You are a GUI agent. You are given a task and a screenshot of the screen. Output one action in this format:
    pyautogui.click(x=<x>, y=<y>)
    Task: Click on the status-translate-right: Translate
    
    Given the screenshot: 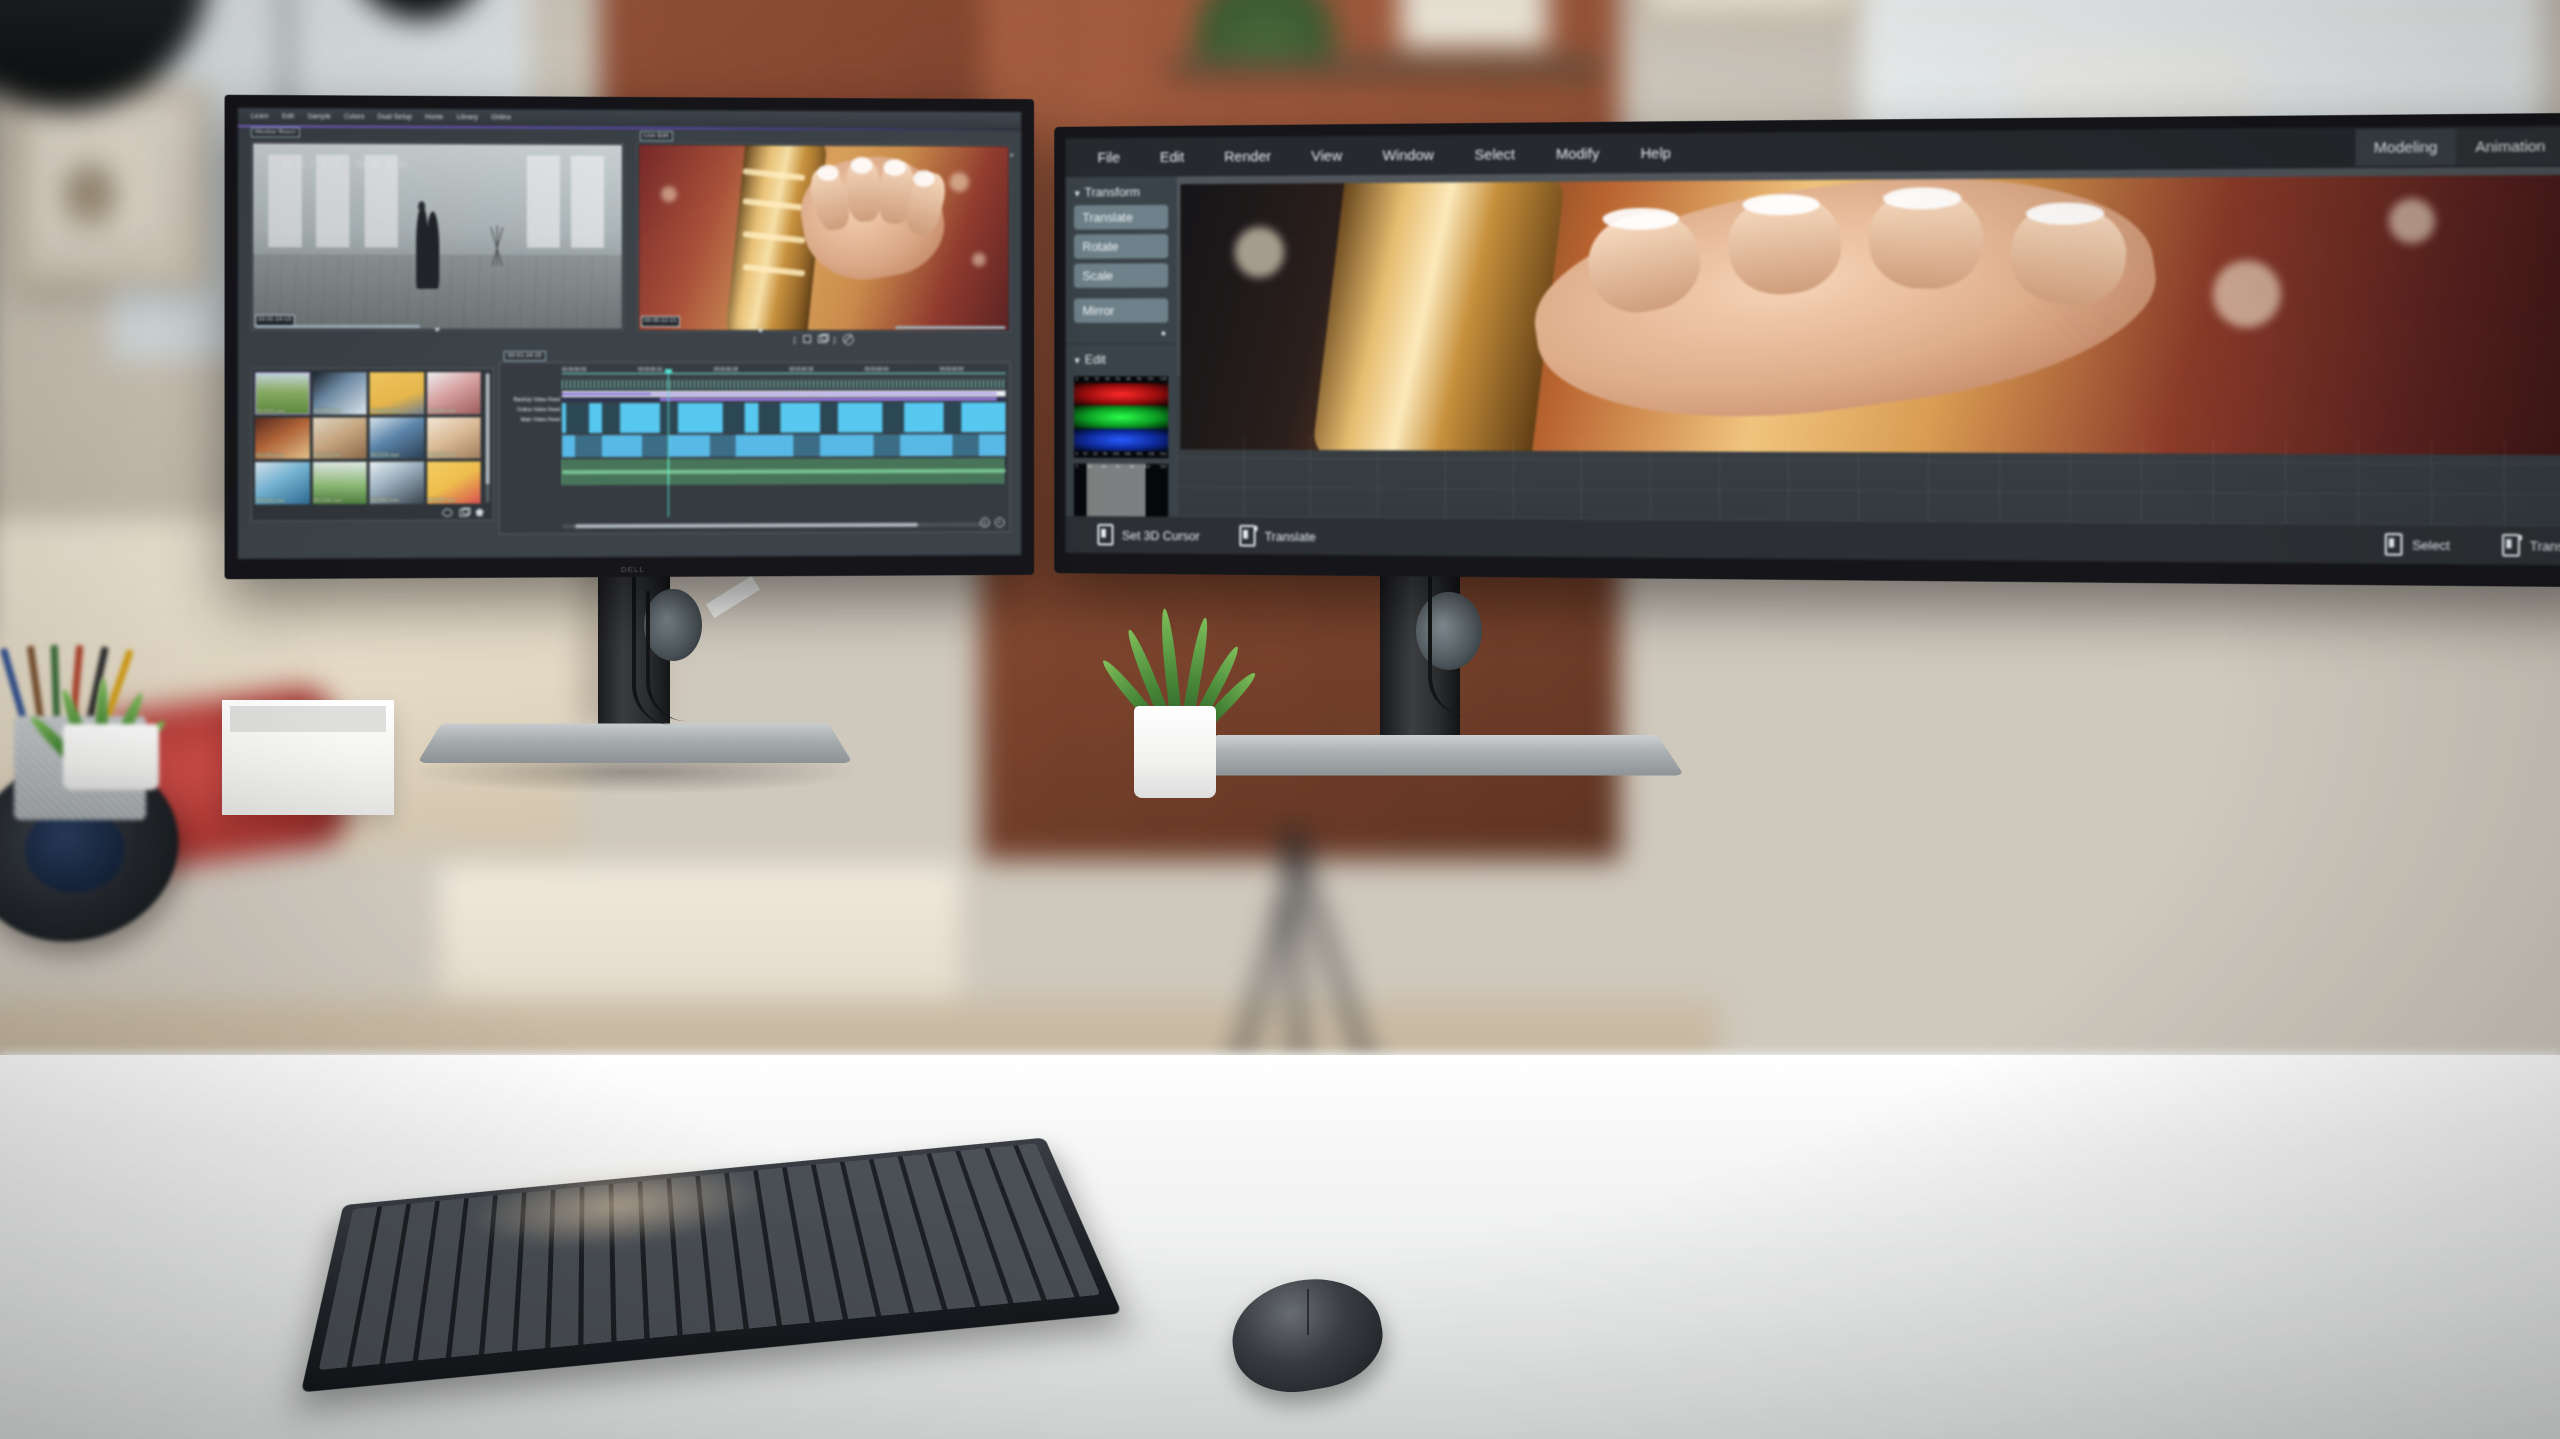 What is the action you would take?
    pyautogui.click(x=2531, y=545)
    